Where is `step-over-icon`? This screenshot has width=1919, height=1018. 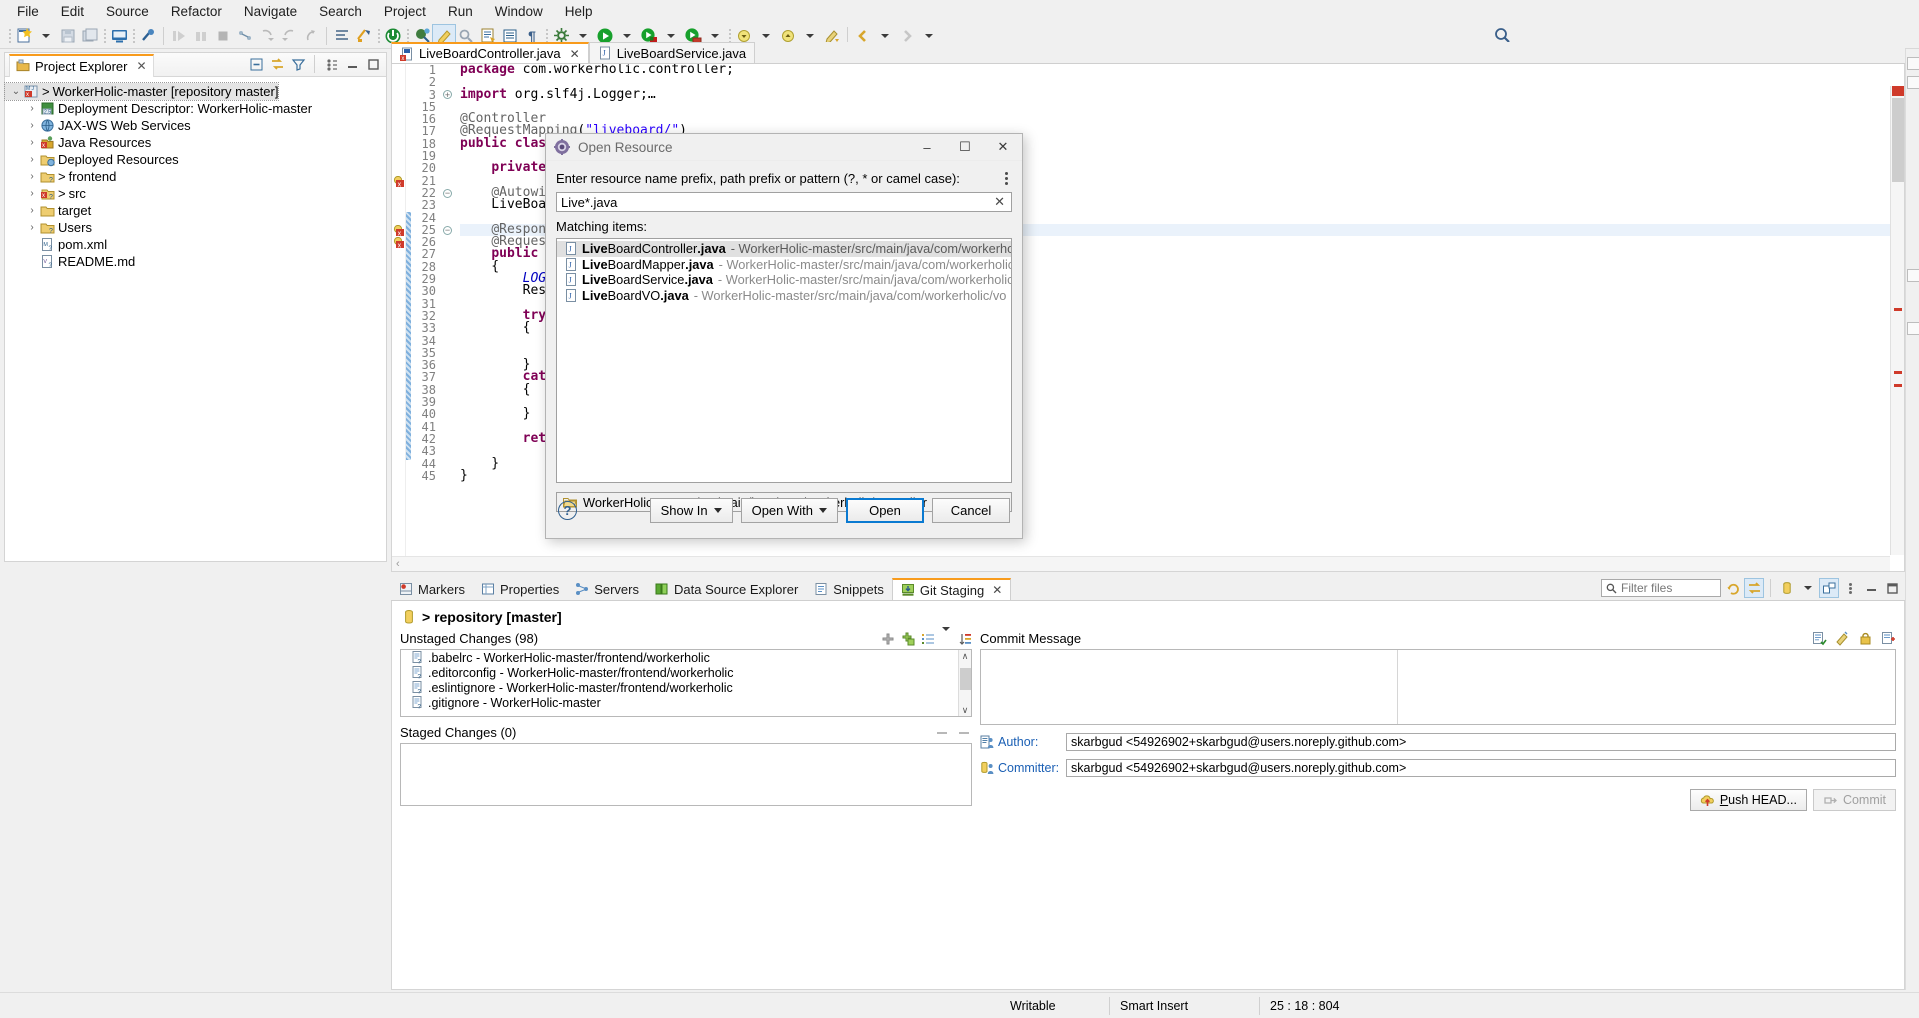
step-over-icon is located at coordinates (179, 36).